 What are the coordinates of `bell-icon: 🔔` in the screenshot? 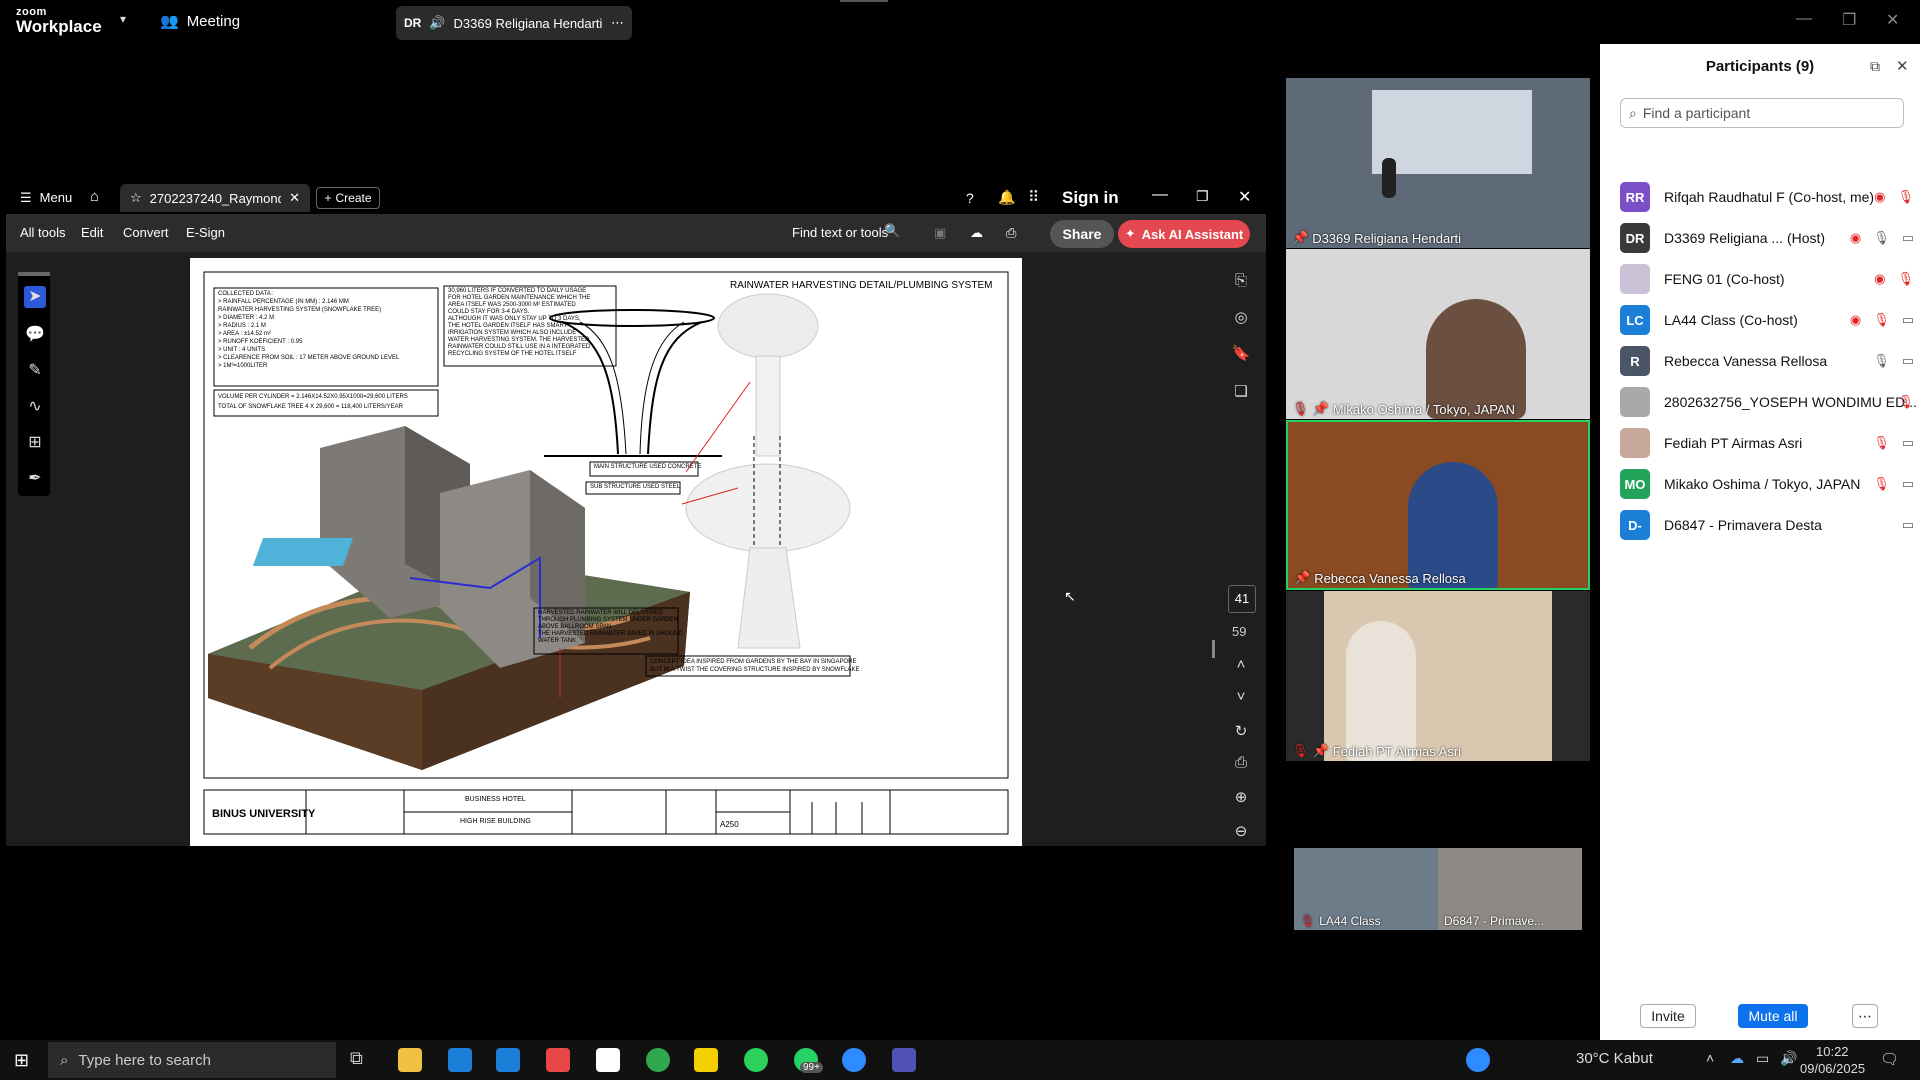 It's located at (1006, 197).